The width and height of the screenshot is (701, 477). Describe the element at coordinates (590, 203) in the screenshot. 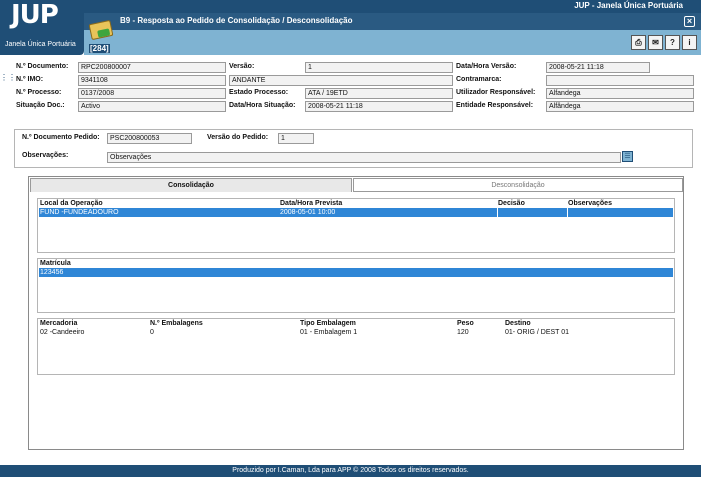

I see `column-header: Observações` at that location.